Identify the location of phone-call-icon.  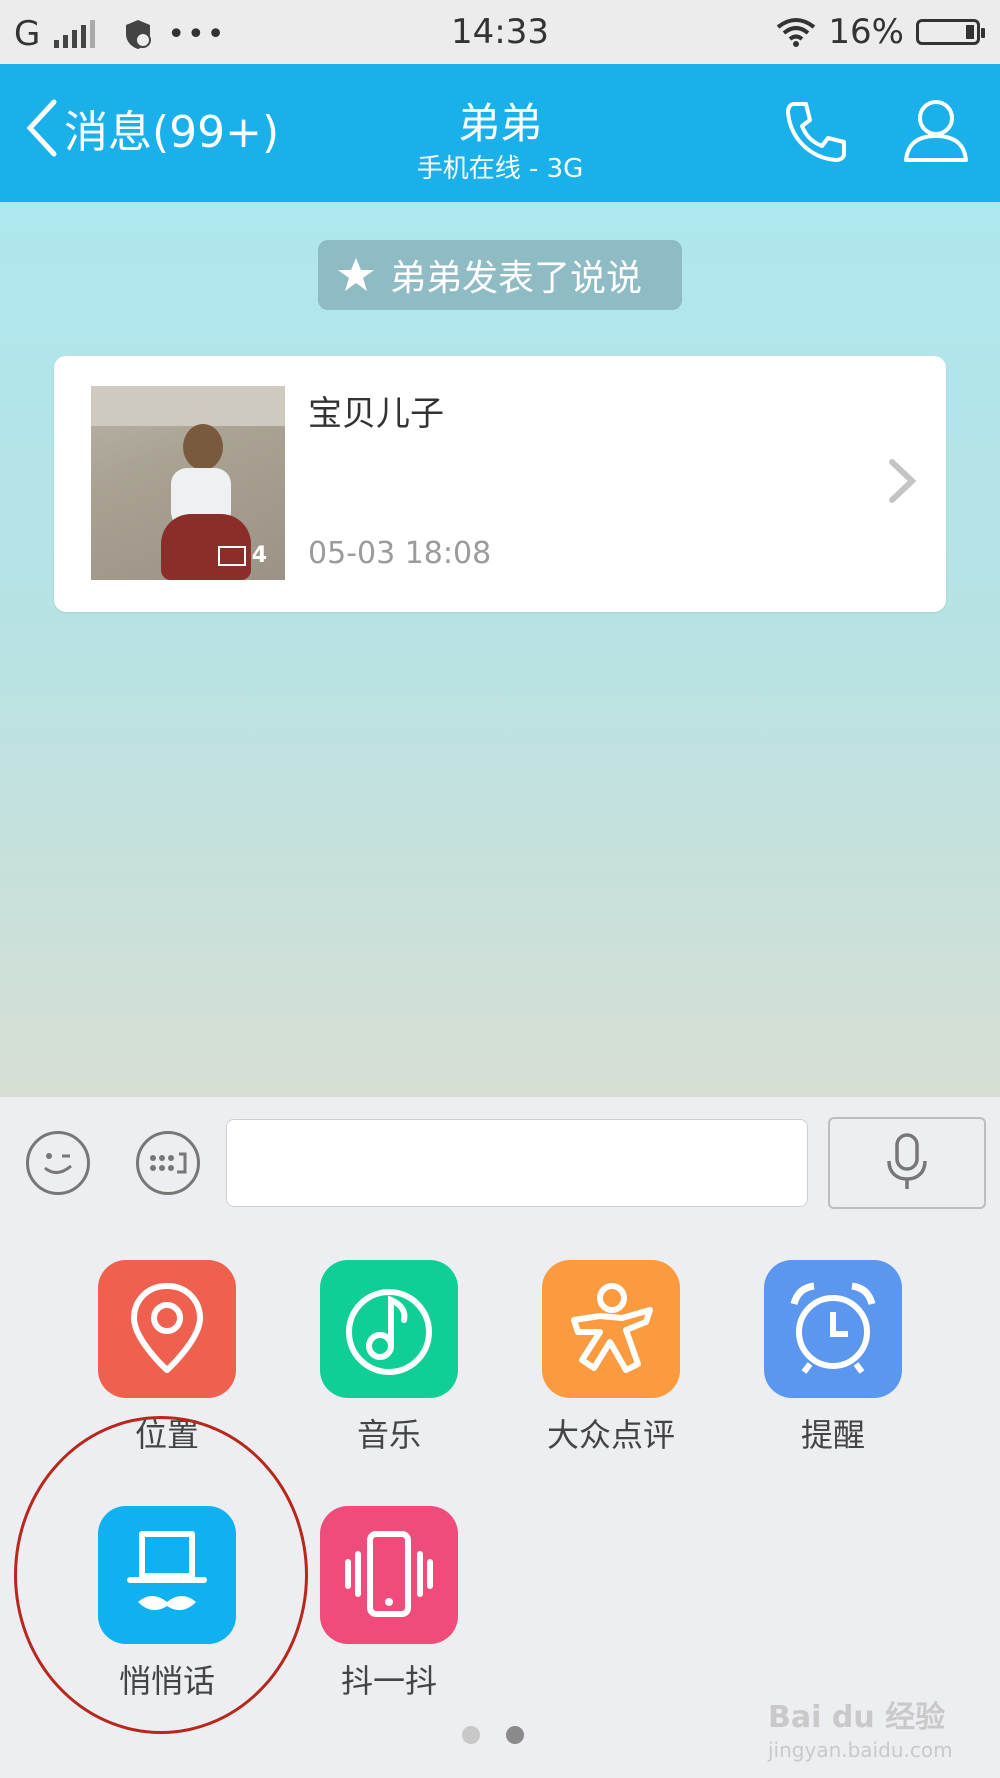
(816, 132).